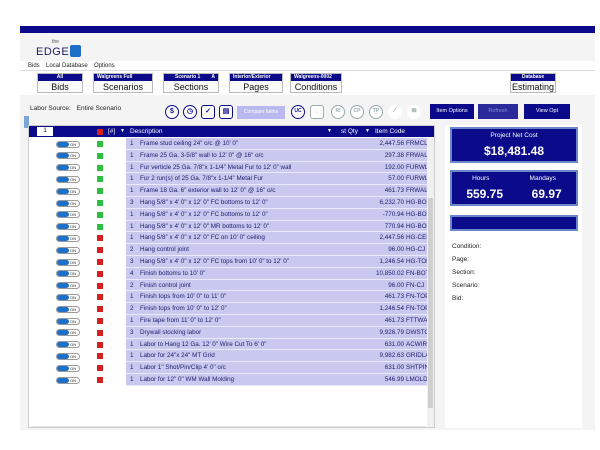 This screenshot has height=450, width=600. I want to click on cp-icon: CP, so click(357, 112).